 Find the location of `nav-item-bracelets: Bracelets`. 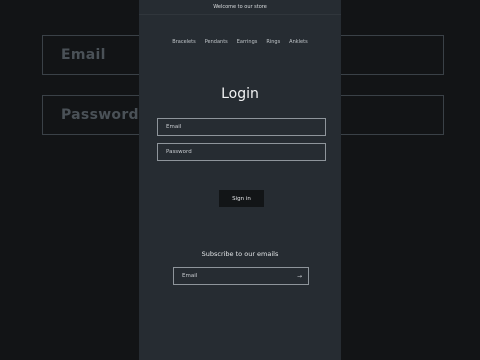

nav-item-bracelets: Bracelets is located at coordinates (183, 42).